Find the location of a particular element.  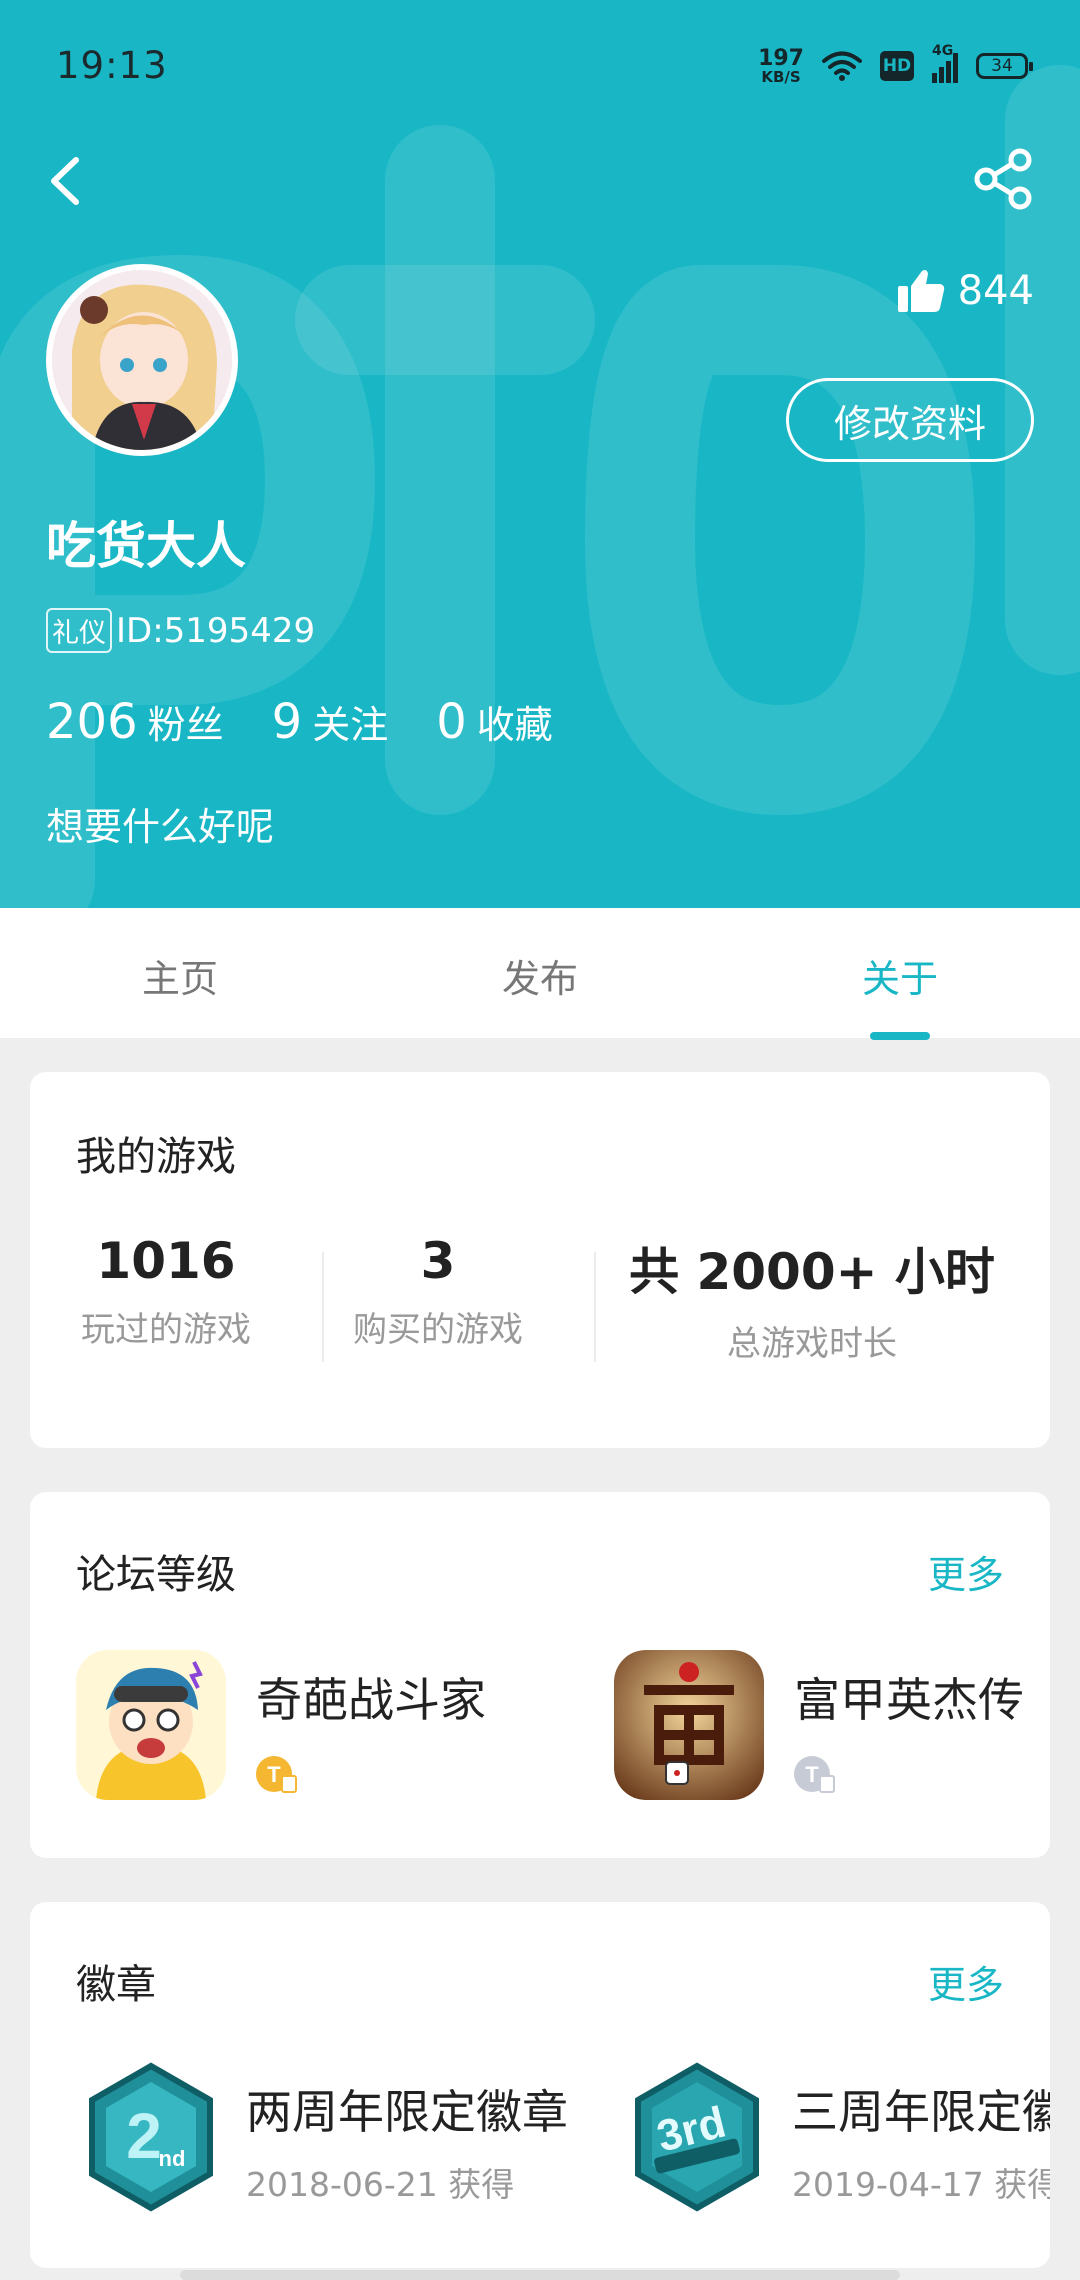

status-bar: 19:13 197 KB/S HD 4G 34 is located at coordinates (540, 65).